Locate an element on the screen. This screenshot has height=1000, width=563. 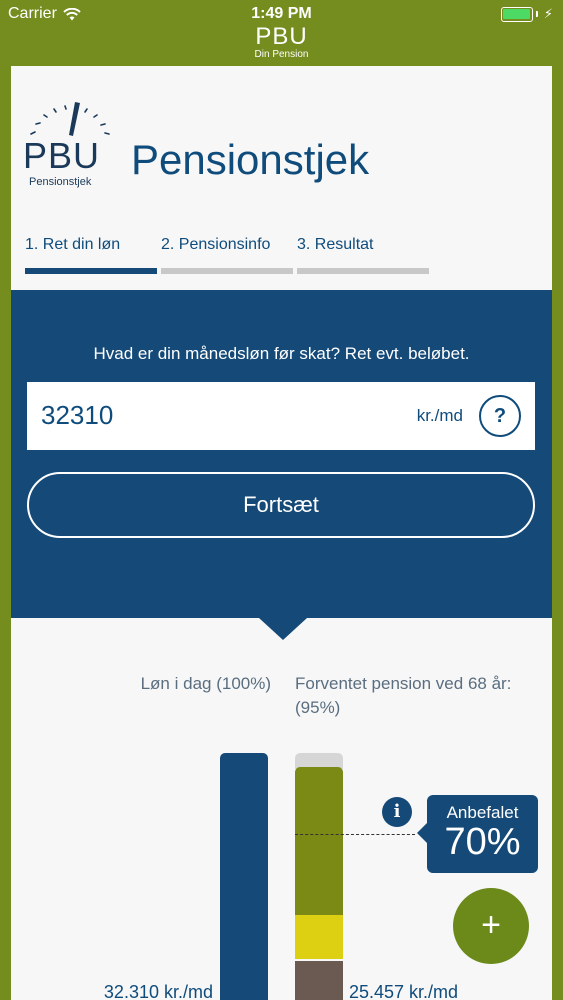
recommended-badge: Anbefalet 70% is located at coordinates (477, 834).